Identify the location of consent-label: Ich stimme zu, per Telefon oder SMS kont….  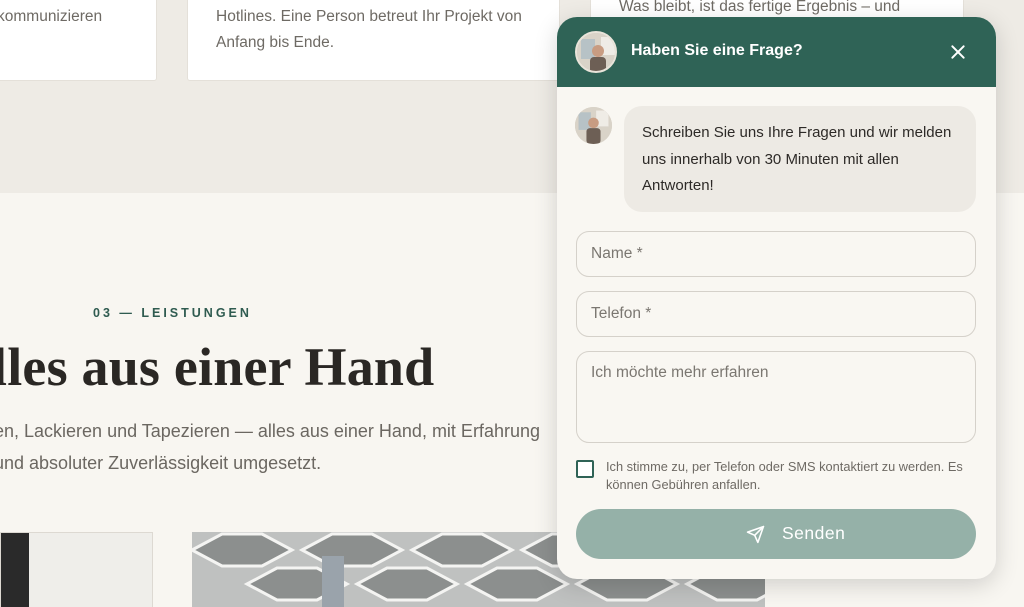
(784, 475).